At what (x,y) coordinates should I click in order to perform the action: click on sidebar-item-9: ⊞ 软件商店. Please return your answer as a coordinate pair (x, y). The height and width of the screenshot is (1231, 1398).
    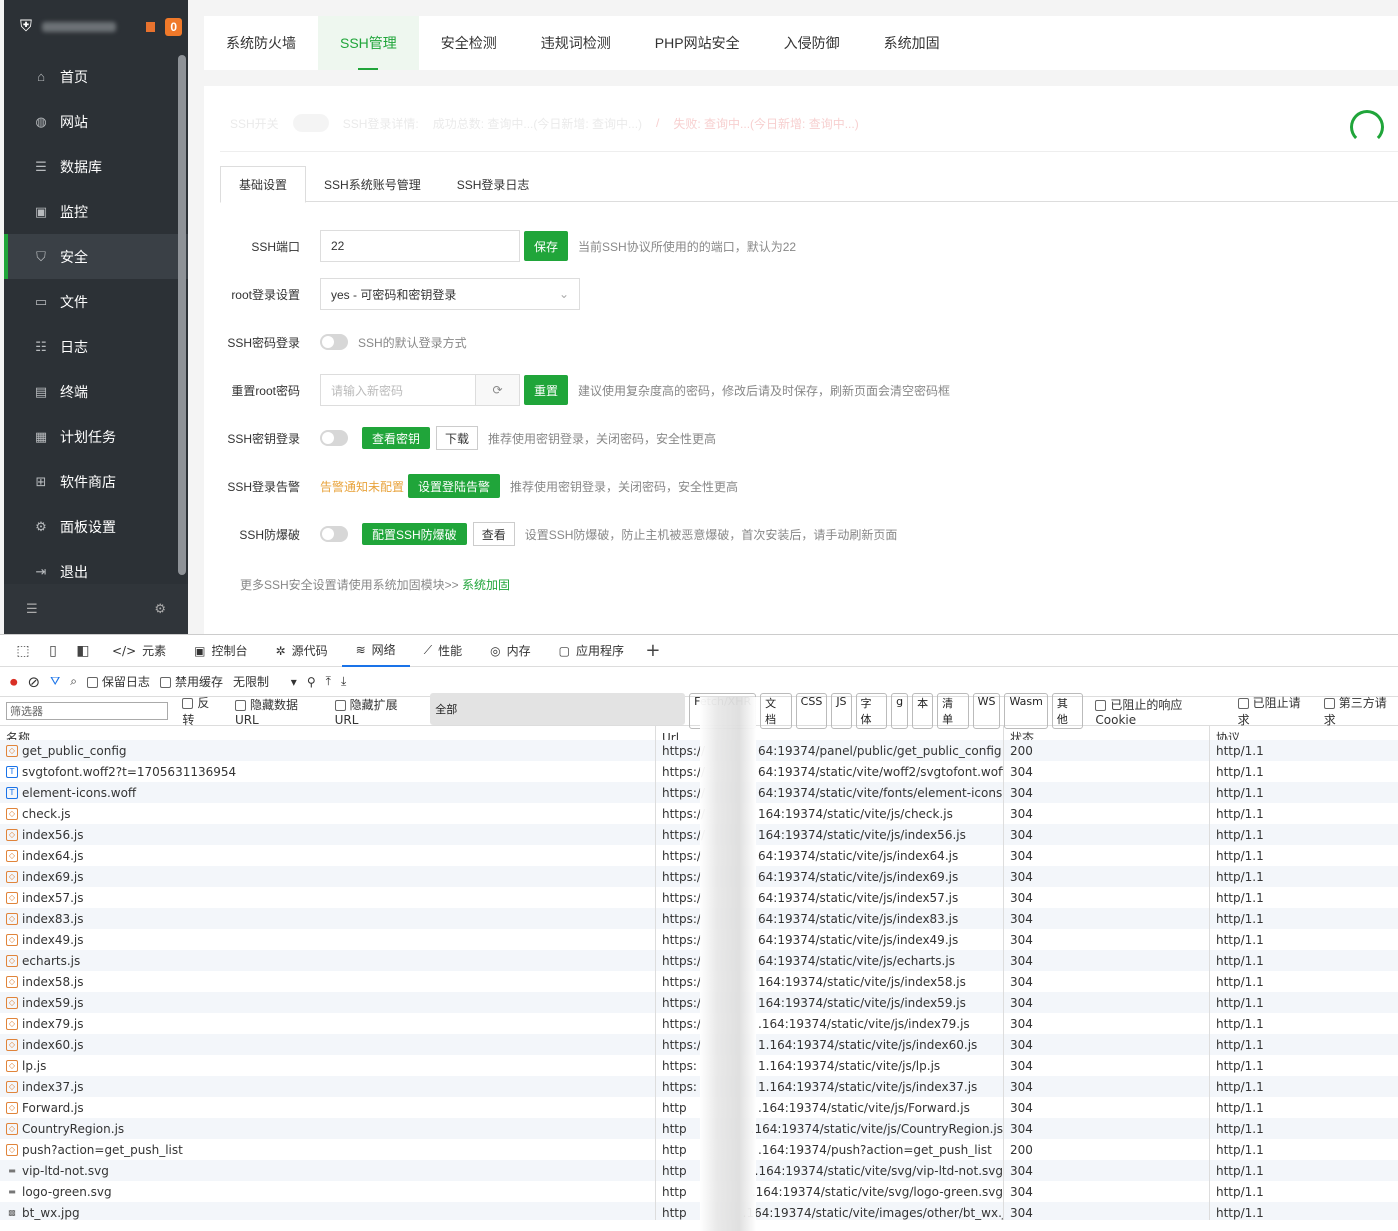
    Looking at the image, I should click on (96, 481).